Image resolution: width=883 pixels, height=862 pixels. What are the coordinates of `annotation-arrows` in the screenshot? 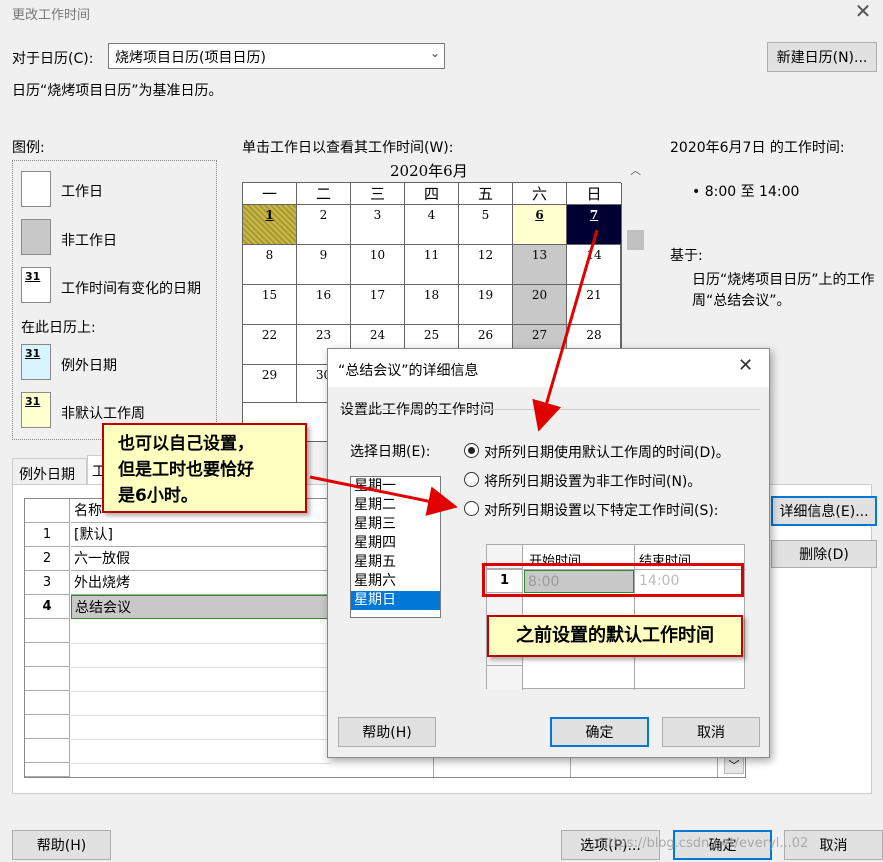 It's located at (454, 372).